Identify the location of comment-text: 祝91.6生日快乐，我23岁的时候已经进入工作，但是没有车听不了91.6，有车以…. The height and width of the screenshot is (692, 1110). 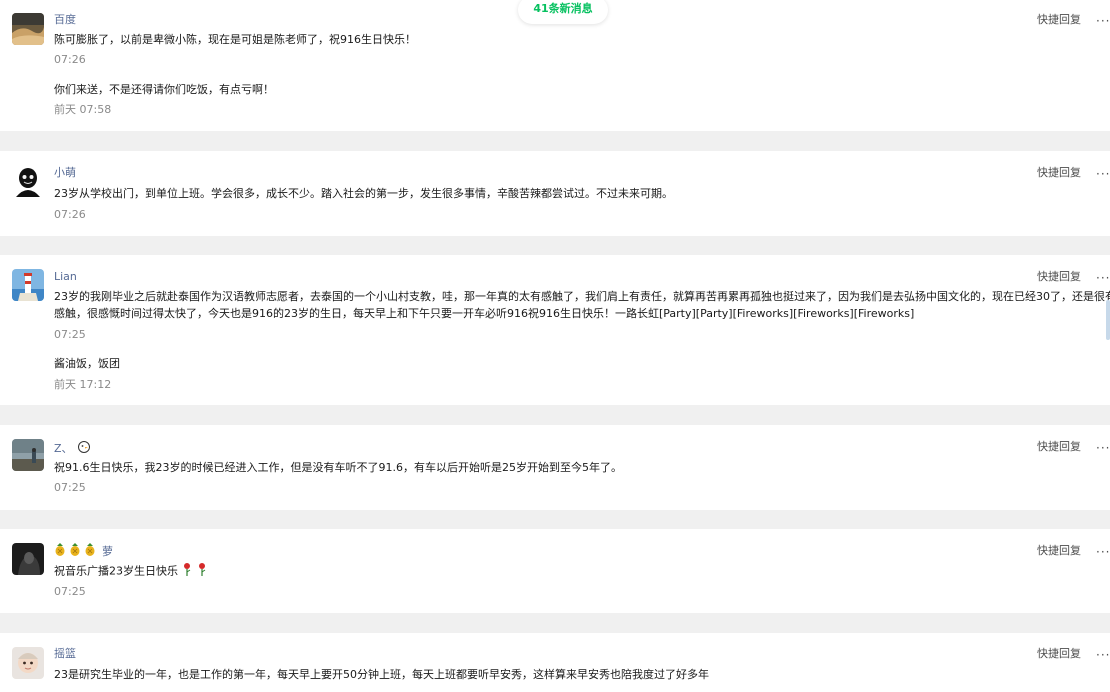
(338, 467).